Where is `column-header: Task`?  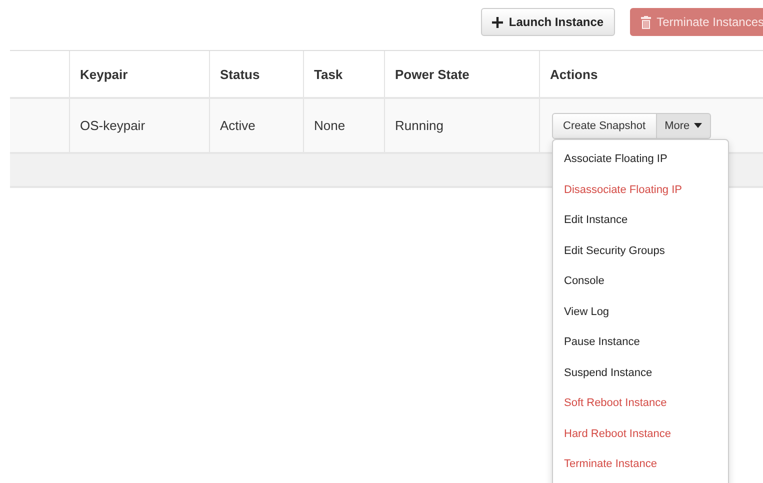
column-header: Task is located at coordinates (328, 74).